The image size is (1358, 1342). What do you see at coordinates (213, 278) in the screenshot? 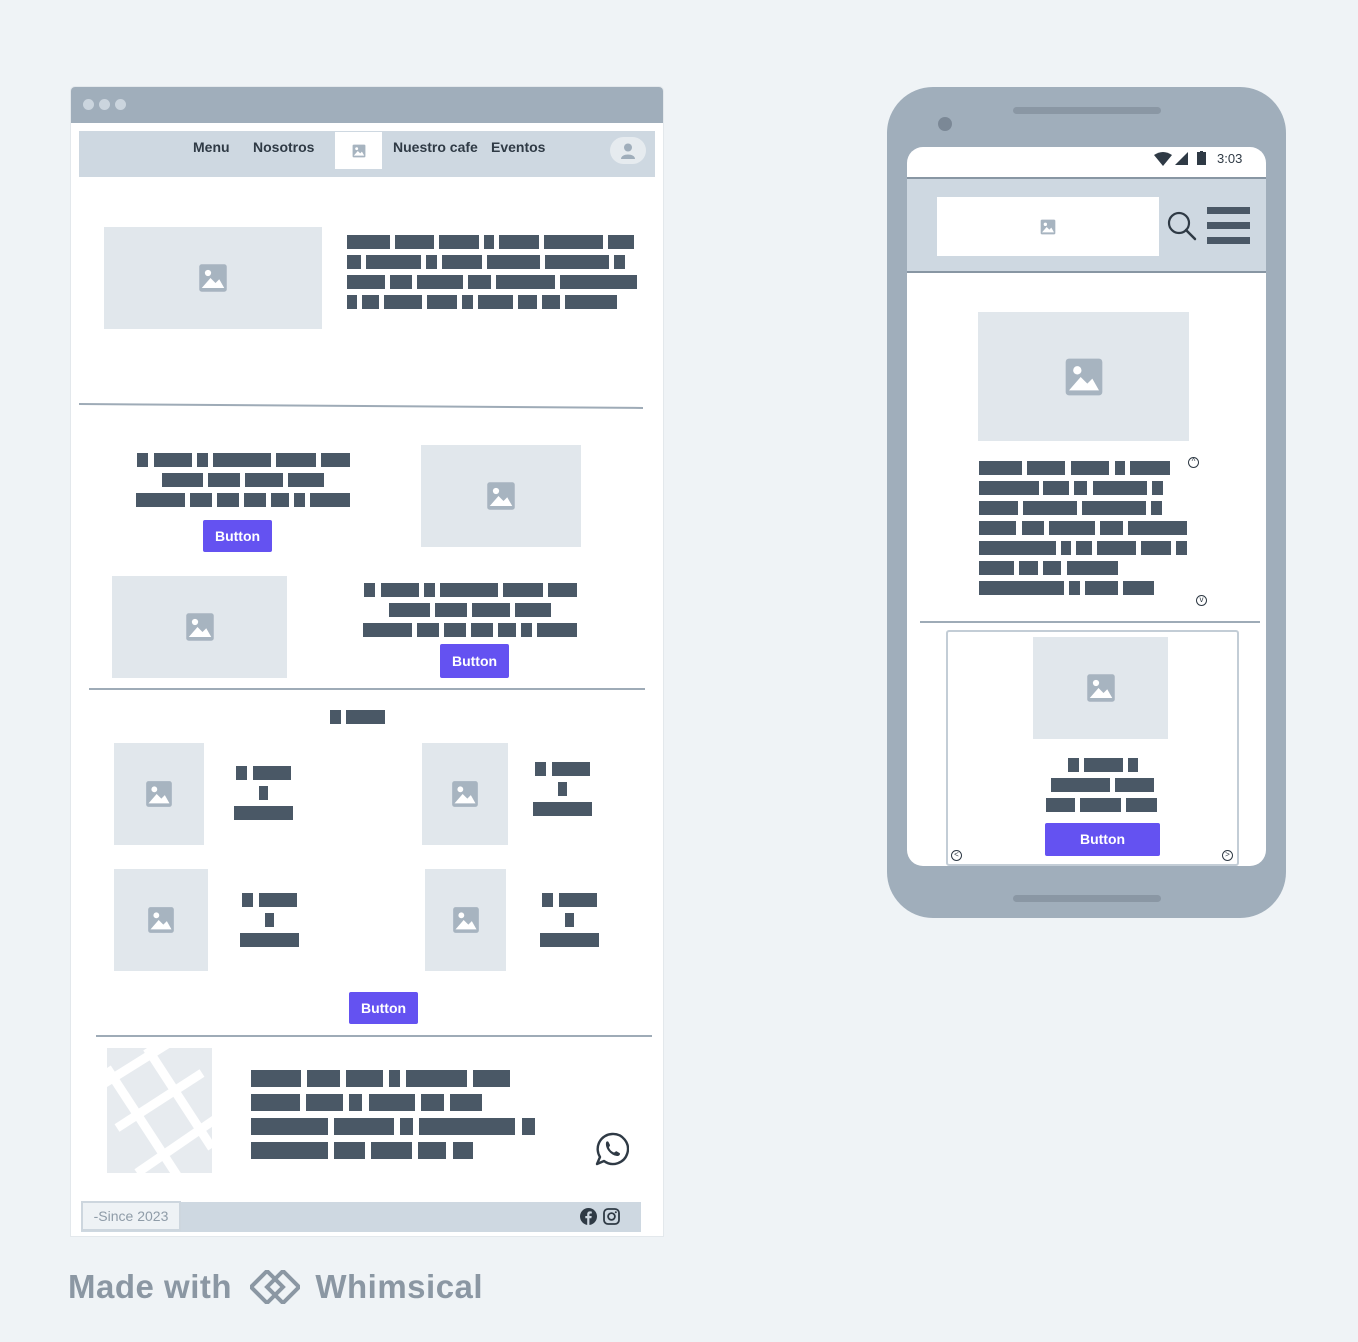
I see `hero-image` at bounding box center [213, 278].